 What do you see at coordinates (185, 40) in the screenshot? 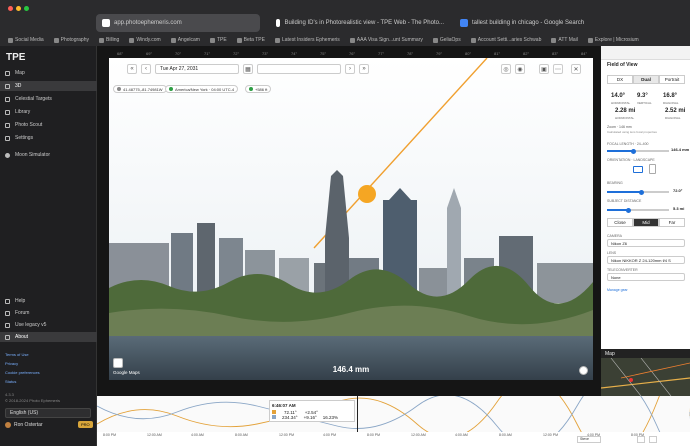
I see `bookmark-item: Angelcam` at bounding box center [185, 40].